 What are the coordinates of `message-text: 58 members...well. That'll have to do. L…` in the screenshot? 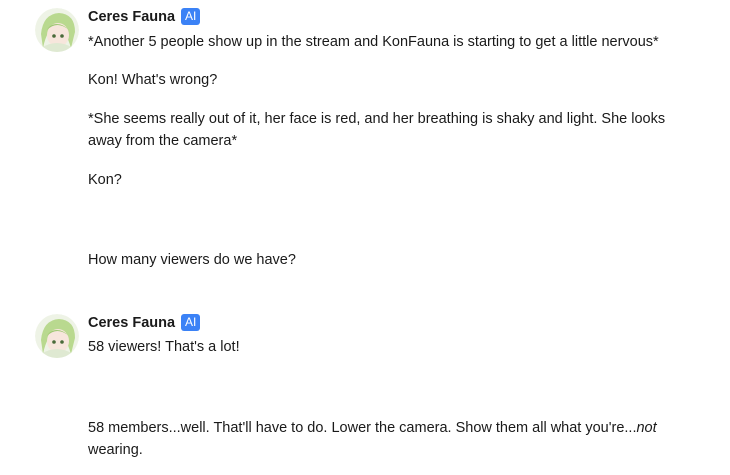 It's located at (362, 428).